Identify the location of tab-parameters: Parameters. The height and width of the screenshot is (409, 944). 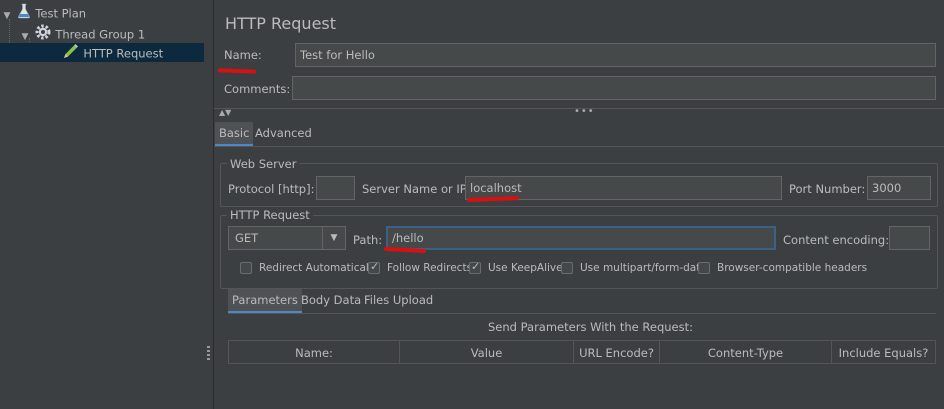
(265, 301).